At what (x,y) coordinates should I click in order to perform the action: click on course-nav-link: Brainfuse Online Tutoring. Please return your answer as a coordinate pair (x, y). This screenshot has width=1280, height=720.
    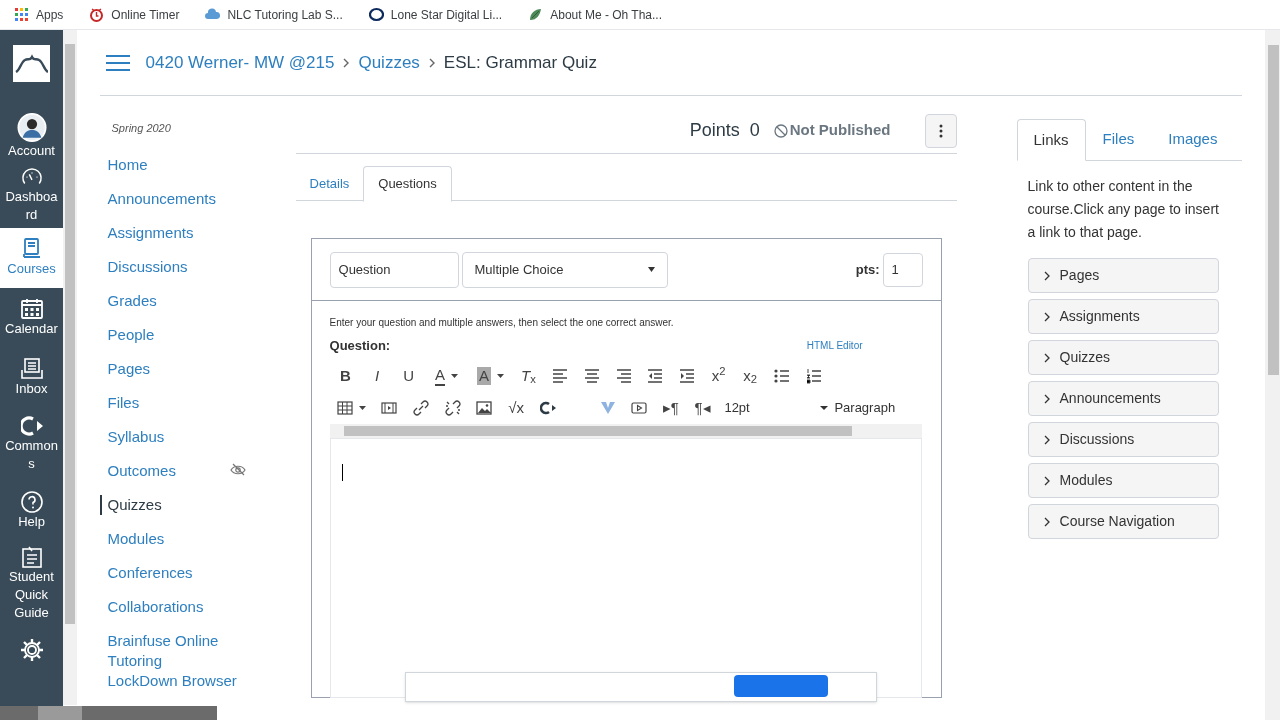
    Looking at the image, I should click on (164, 650).